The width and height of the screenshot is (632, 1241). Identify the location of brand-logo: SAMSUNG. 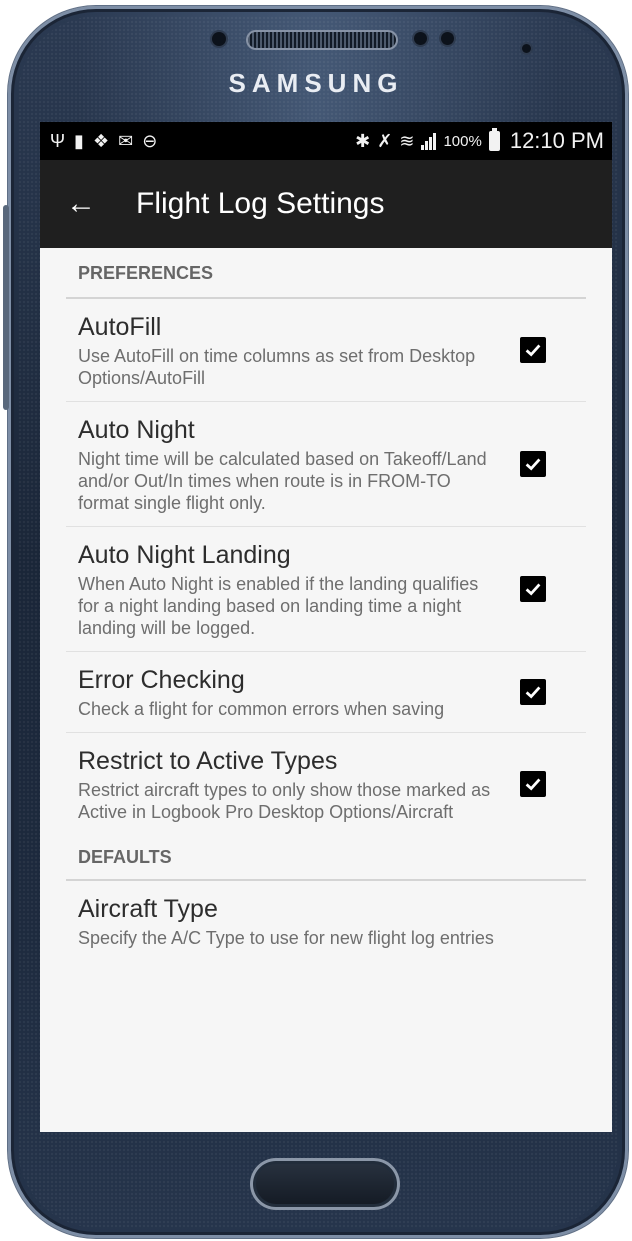
(316, 83).